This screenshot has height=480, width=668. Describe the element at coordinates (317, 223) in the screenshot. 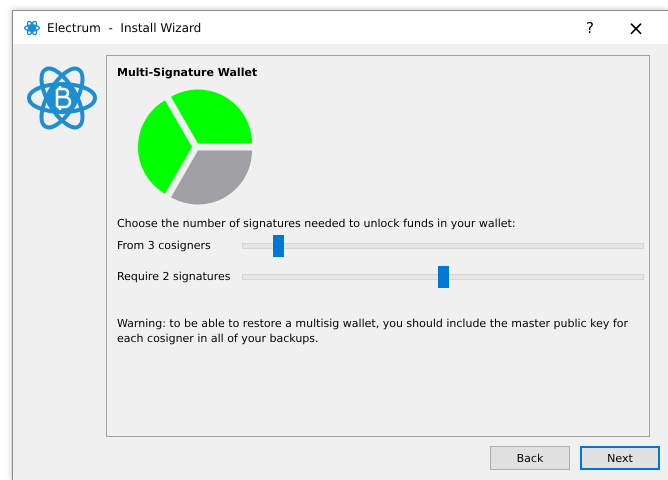

I see `prompt-text: Choose the number of signatures needed to unlock funds in your wallet:` at that location.